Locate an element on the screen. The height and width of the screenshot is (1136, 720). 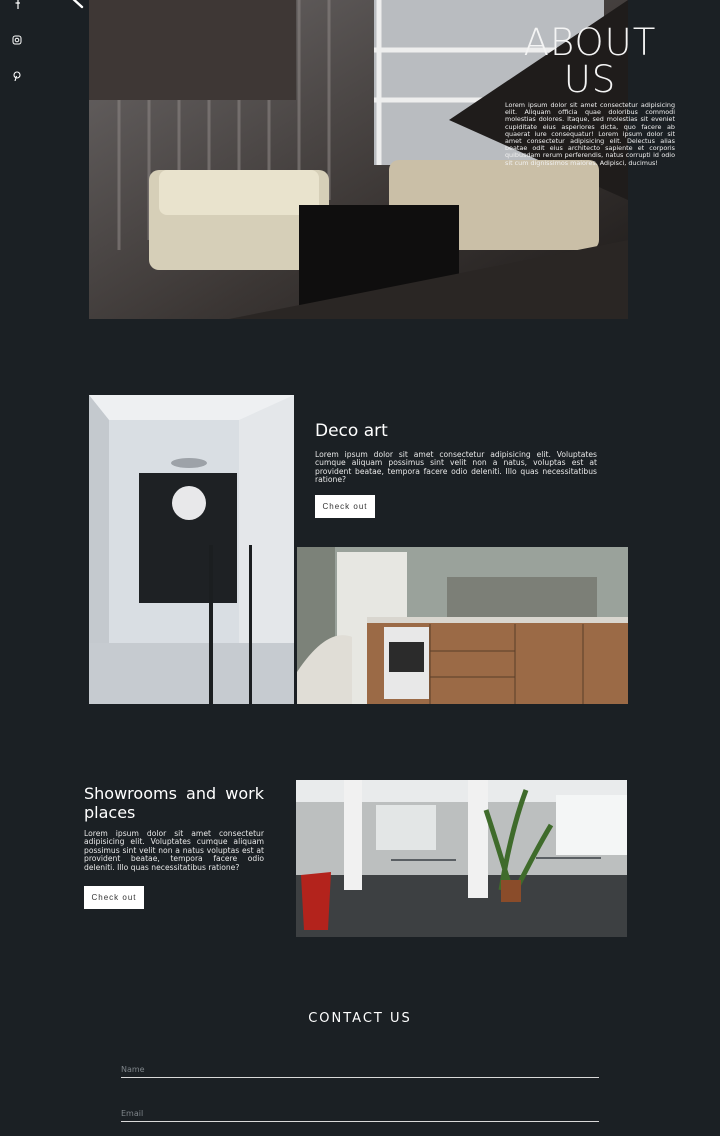
email-input is located at coordinates (360, 1114).